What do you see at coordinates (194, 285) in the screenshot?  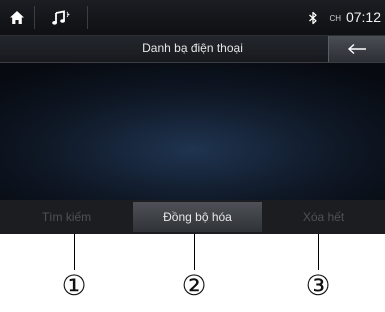 I see `callout-number-2: ②` at bounding box center [194, 285].